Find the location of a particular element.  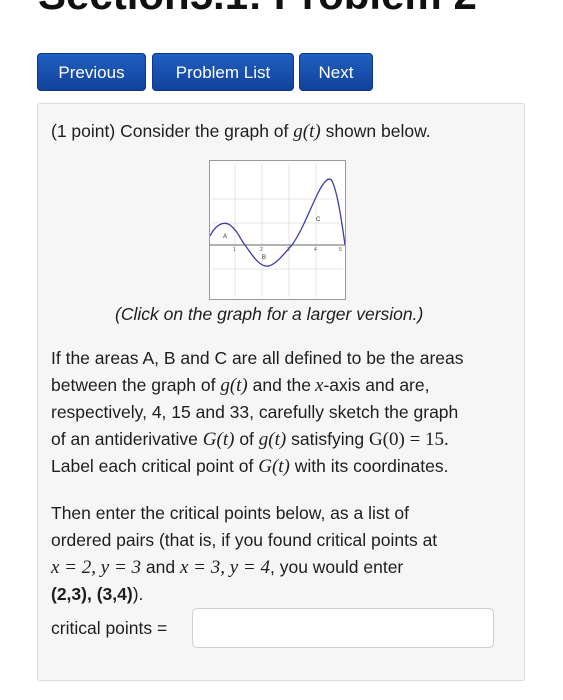

text-run: with its coordinates. is located at coordinates (371, 466).